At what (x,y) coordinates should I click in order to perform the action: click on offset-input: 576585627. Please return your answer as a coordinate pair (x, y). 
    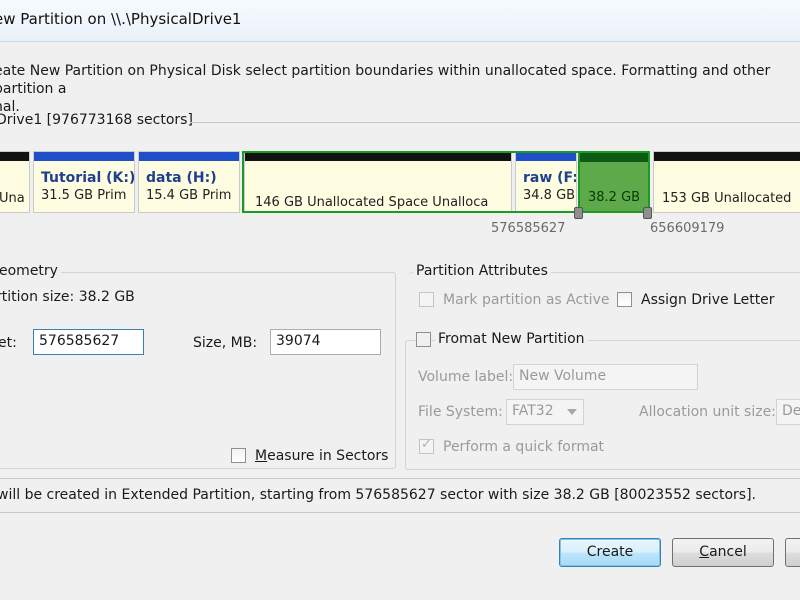
    Looking at the image, I should click on (88, 342).